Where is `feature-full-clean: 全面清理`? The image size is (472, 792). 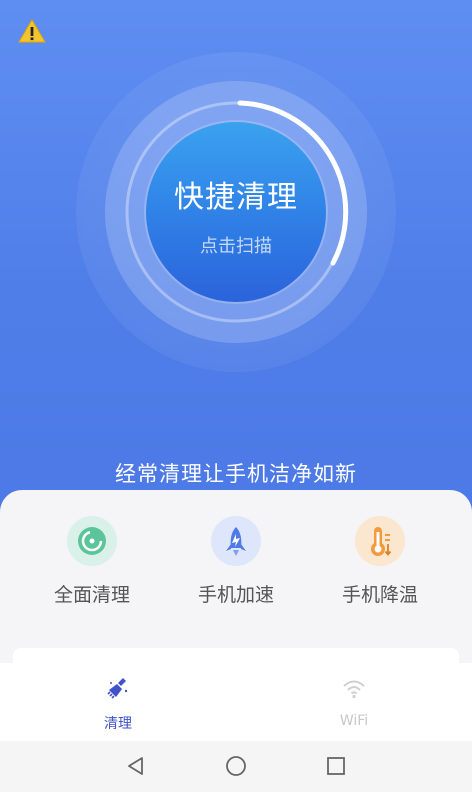
feature-full-clean: 全面清理 is located at coordinates (92, 548).